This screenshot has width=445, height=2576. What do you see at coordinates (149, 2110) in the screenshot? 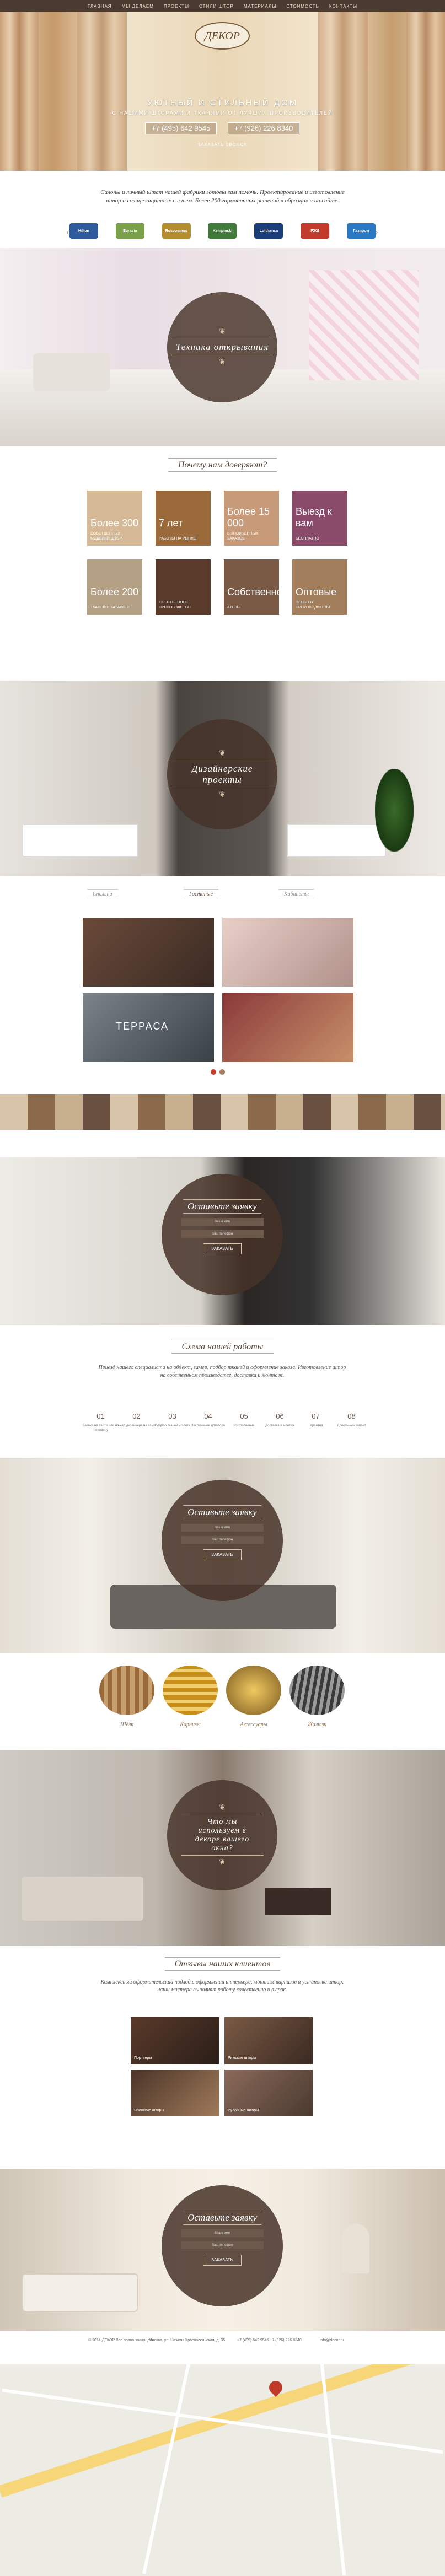
I see `portfolio-label: Японские шторы` at bounding box center [149, 2110].